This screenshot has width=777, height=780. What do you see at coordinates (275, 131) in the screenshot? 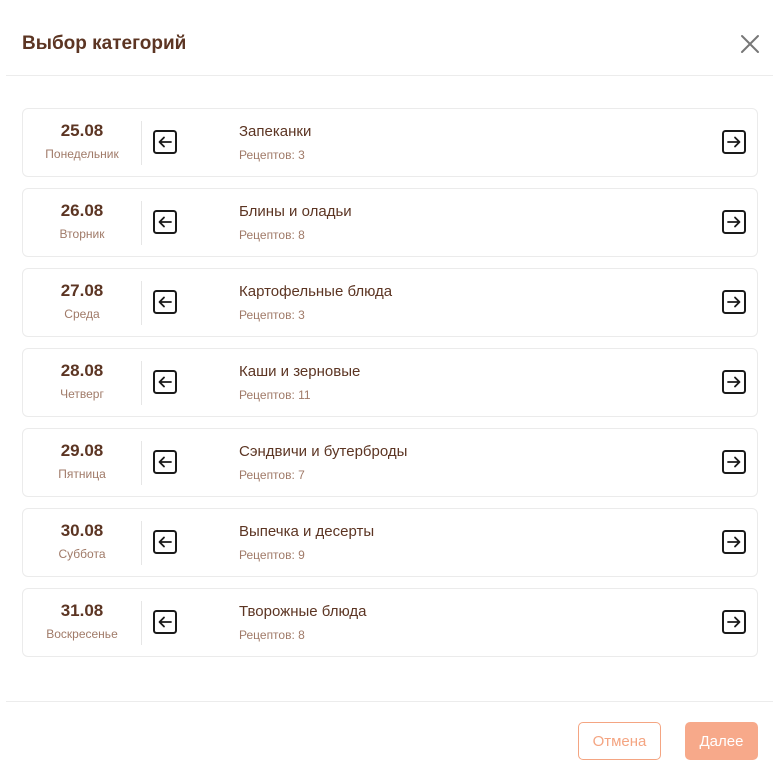
I see `category-name: Запеканки` at bounding box center [275, 131].